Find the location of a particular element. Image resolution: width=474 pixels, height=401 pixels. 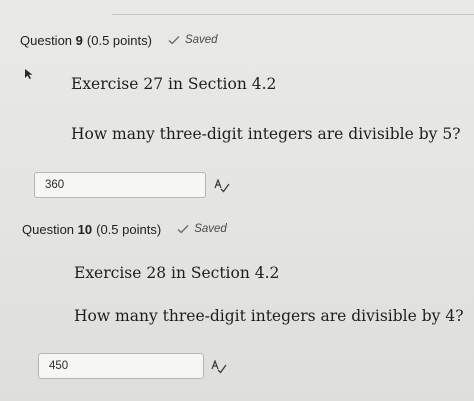

mouse-pointer-icon is located at coordinates (29, 74).